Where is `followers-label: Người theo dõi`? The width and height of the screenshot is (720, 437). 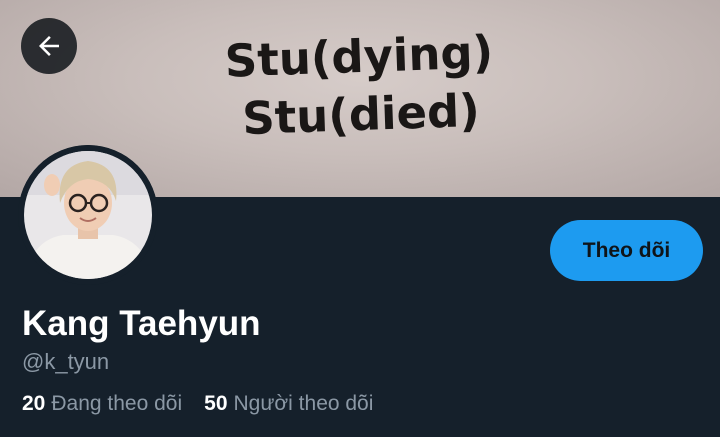
followers-label: Người theo dõi is located at coordinates (303, 403).